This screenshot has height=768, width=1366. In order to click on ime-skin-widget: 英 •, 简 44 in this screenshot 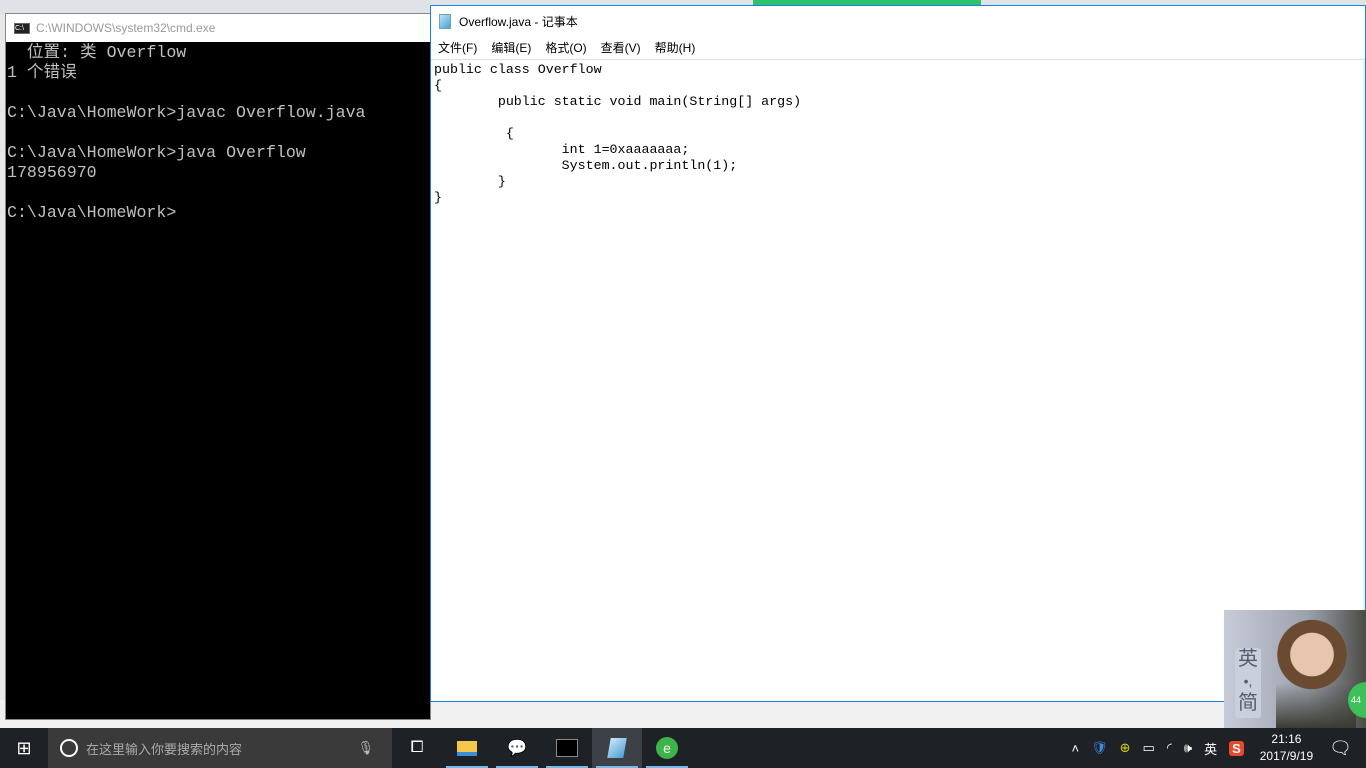, I will do `click(1295, 669)`.